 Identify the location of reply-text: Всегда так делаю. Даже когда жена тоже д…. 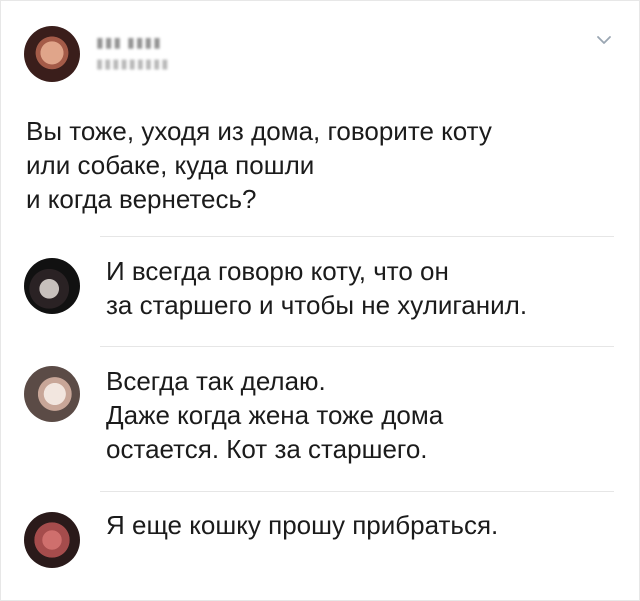
(275, 415).